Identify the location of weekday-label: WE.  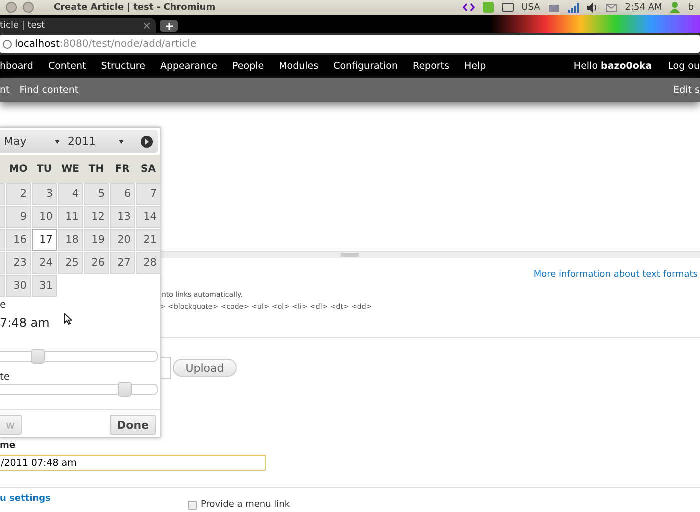
(70, 169).